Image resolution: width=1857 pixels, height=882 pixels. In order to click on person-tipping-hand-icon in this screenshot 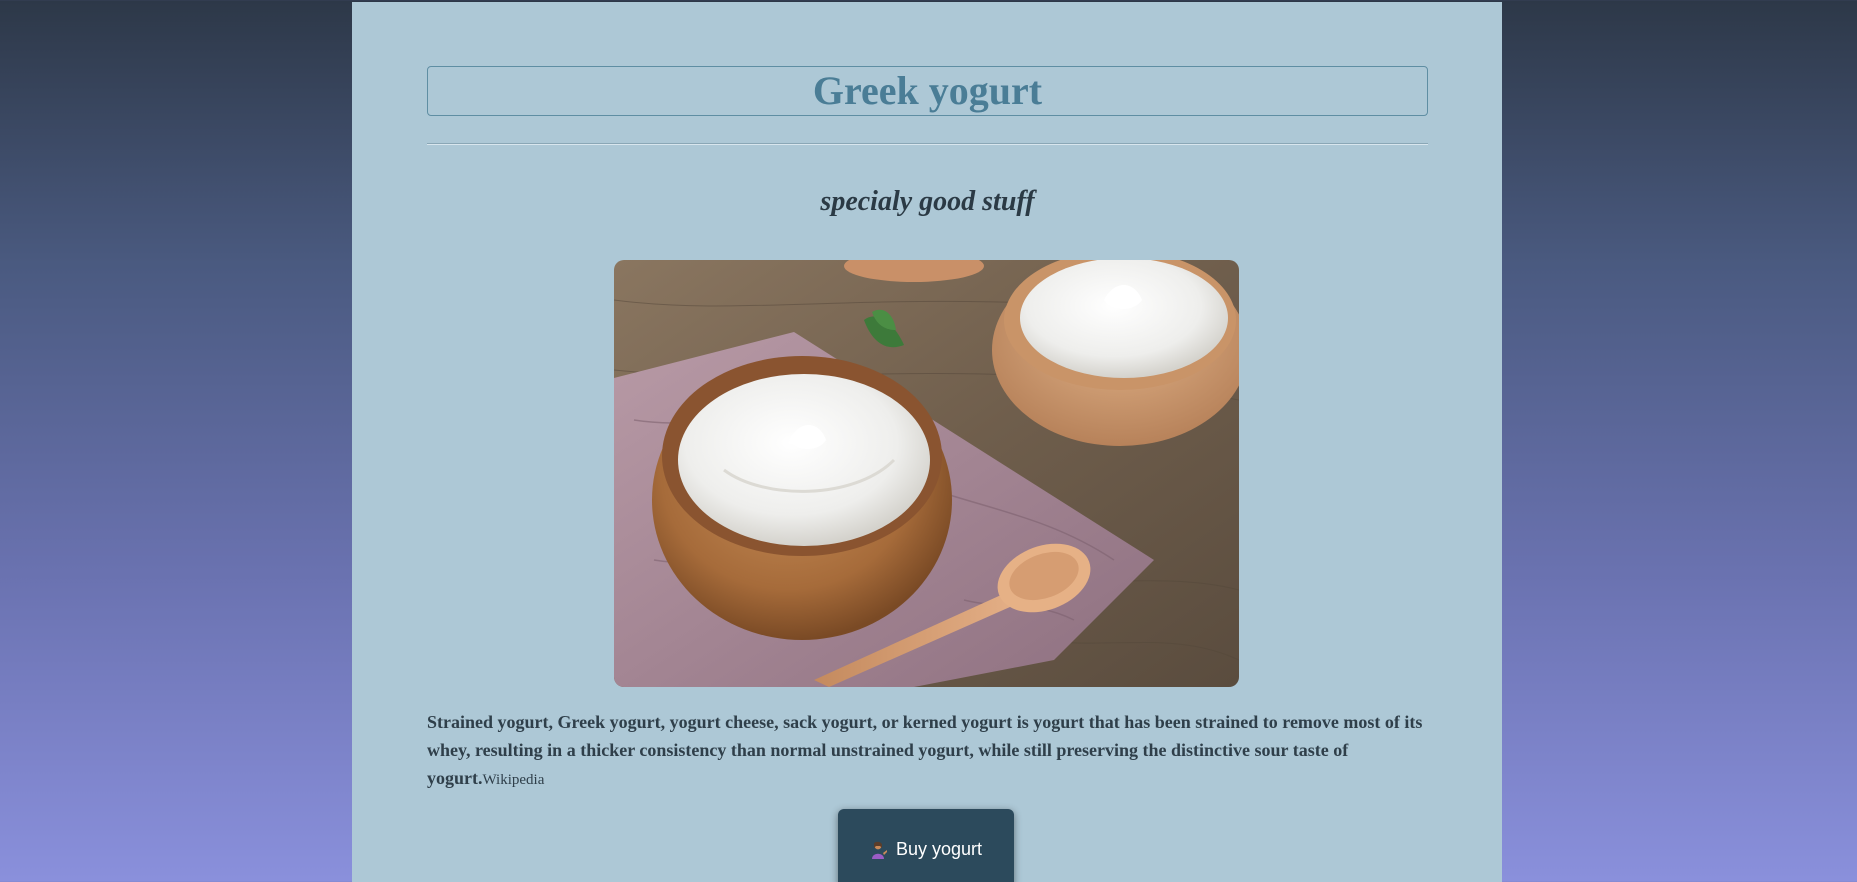, I will do `click(879, 850)`.